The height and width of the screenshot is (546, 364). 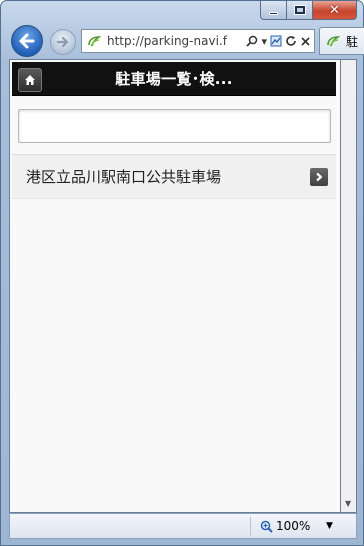 I want to click on chevron-right-icon, so click(x=319, y=177).